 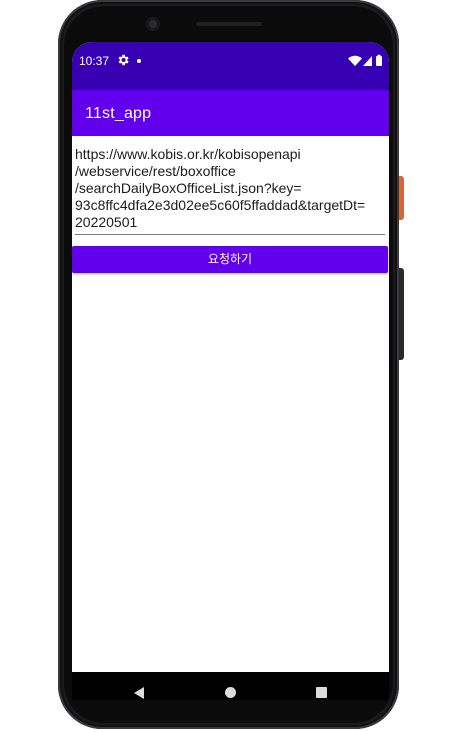 I want to click on front-camera-icon, so click(x=153, y=24).